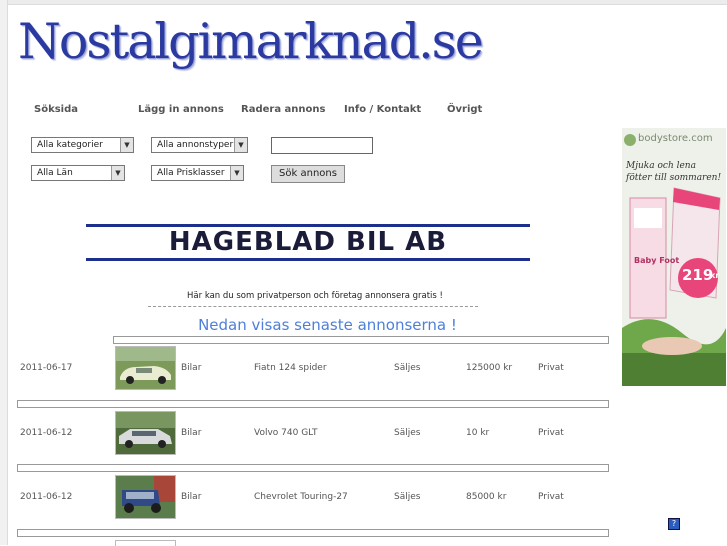  Describe the element at coordinates (327, 325) in the screenshot. I see `latest-ads-heading: Nedan visas senaste annonserna !` at that location.